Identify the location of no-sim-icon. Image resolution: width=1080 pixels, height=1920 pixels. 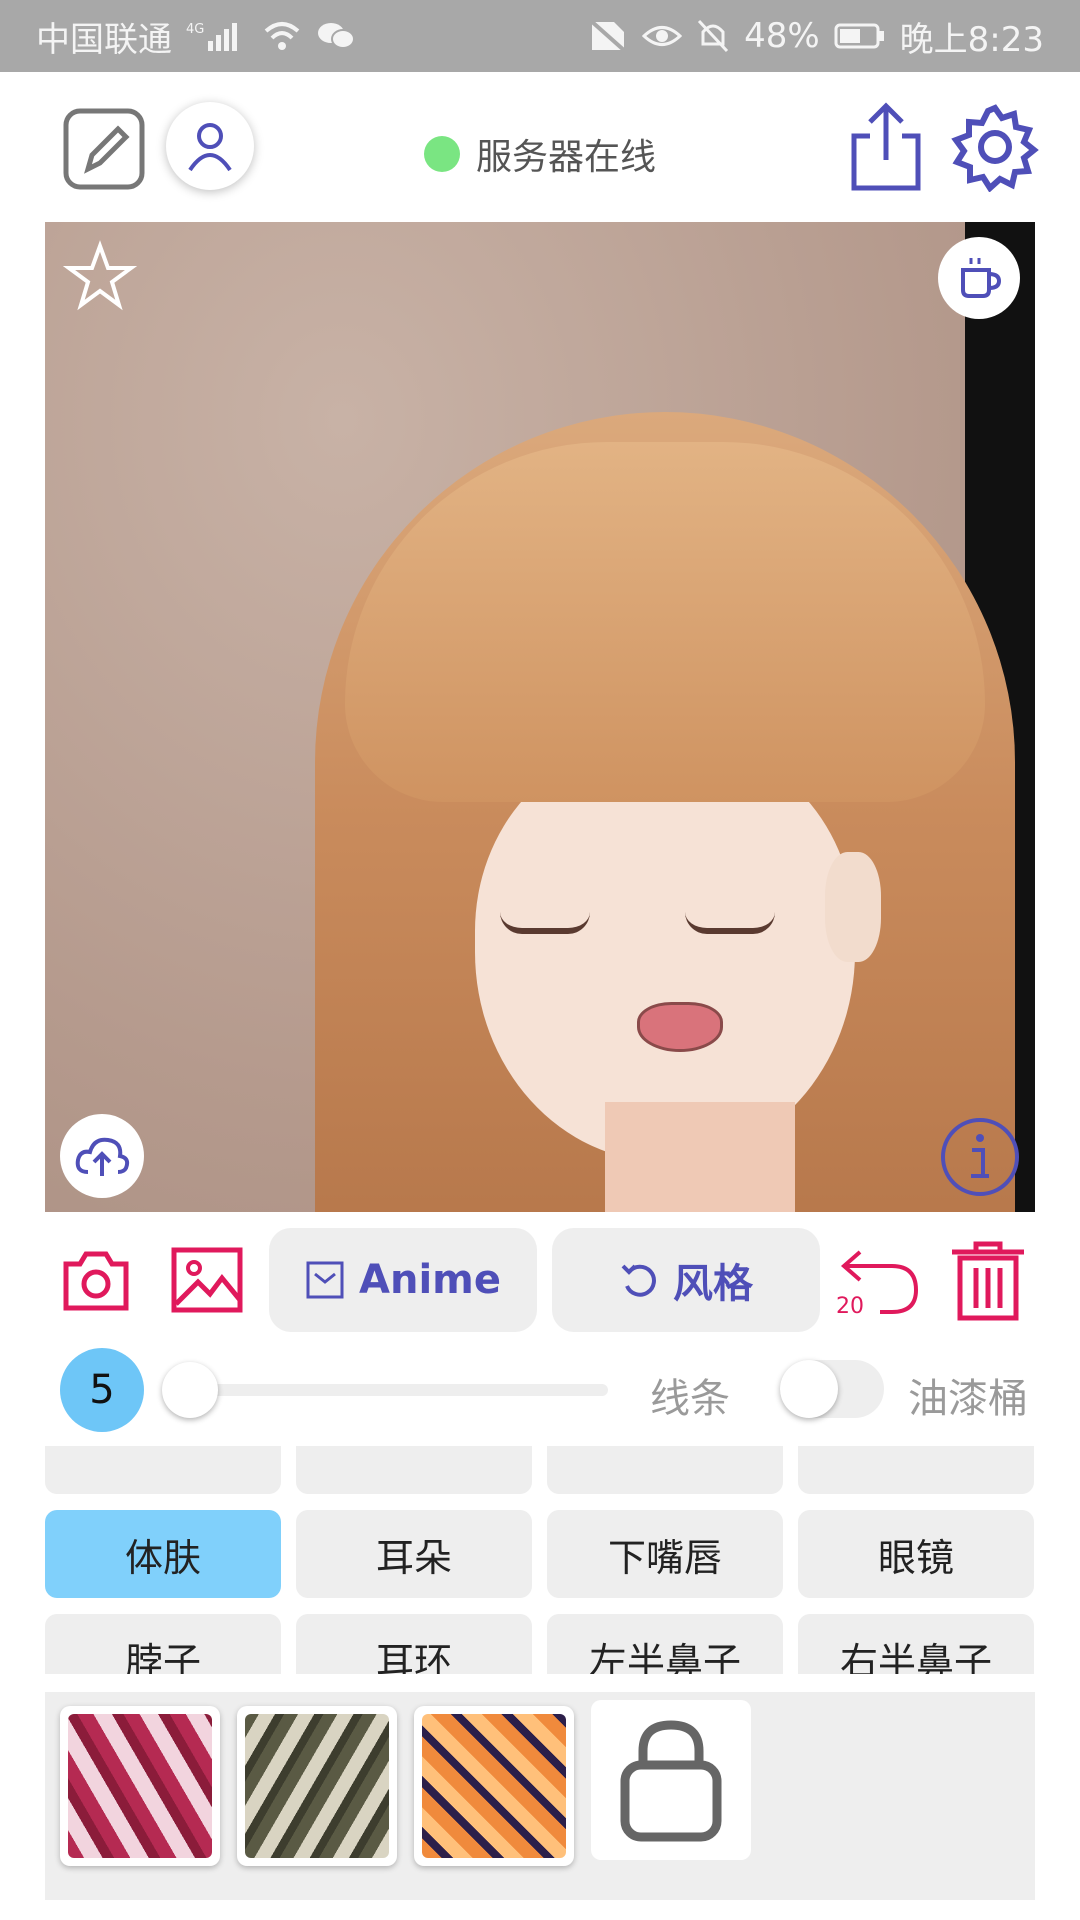
(608, 36).